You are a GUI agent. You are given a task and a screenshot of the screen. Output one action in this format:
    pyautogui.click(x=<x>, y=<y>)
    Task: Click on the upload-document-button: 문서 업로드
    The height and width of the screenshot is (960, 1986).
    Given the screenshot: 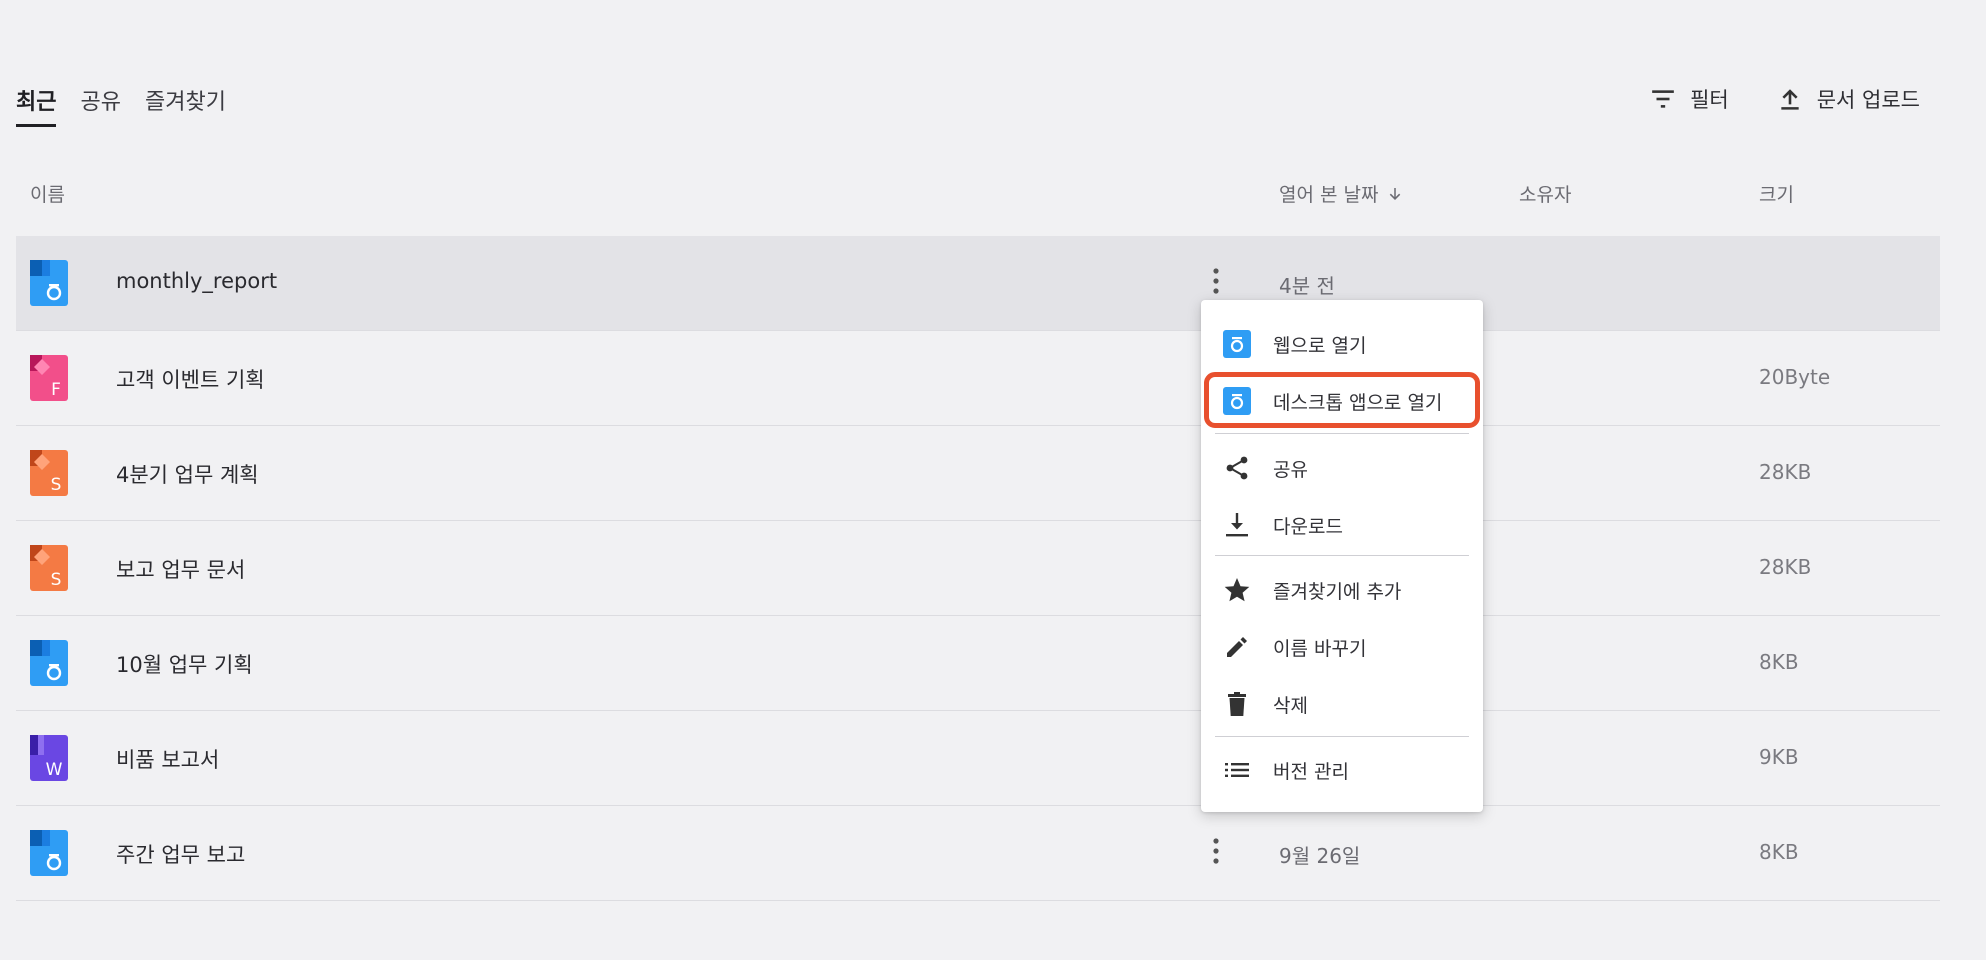 What is the action you would take?
    pyautogui.click(x=1848, y=99)
    